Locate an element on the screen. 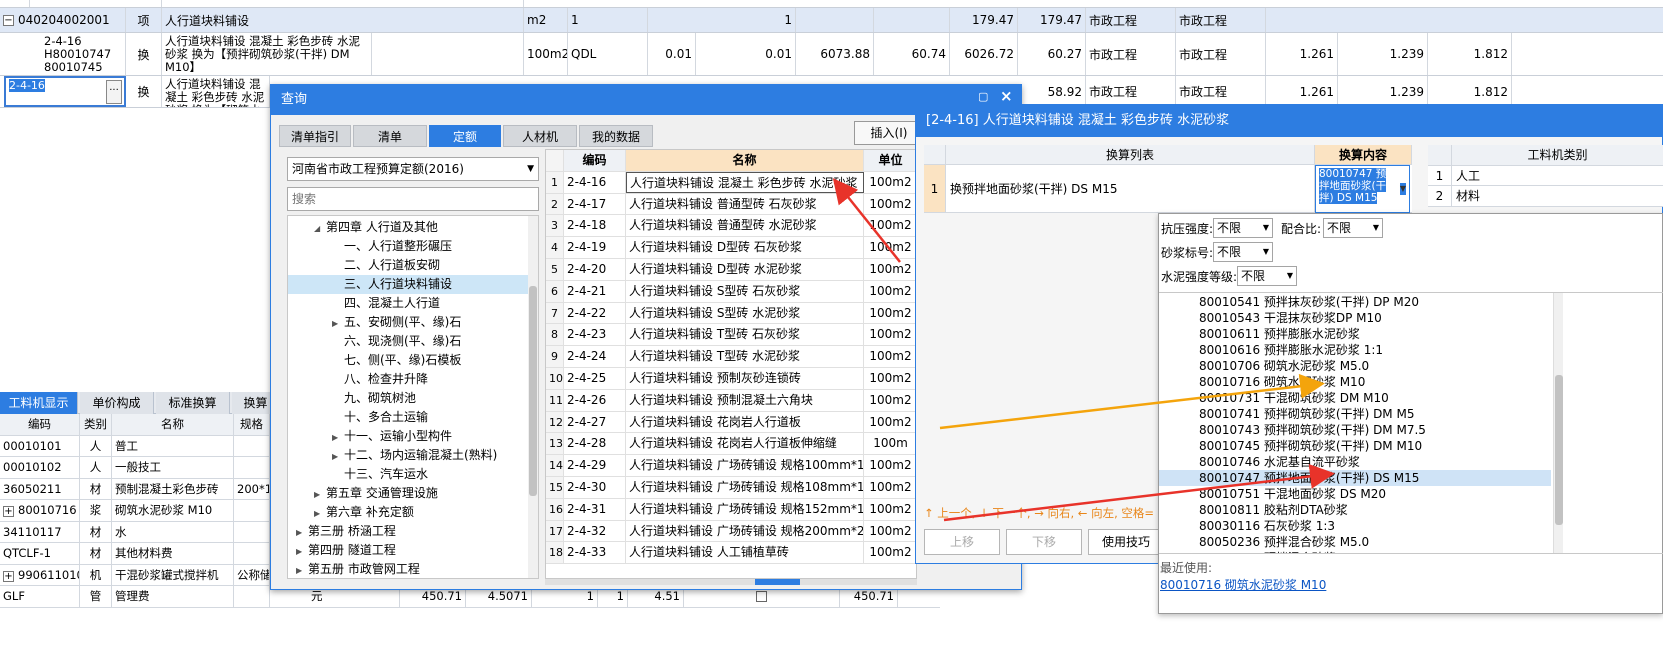 This screenshot has width=1663, height=650. tree-node: 二、人行道板安砌 is located at coordinates (409, 265).